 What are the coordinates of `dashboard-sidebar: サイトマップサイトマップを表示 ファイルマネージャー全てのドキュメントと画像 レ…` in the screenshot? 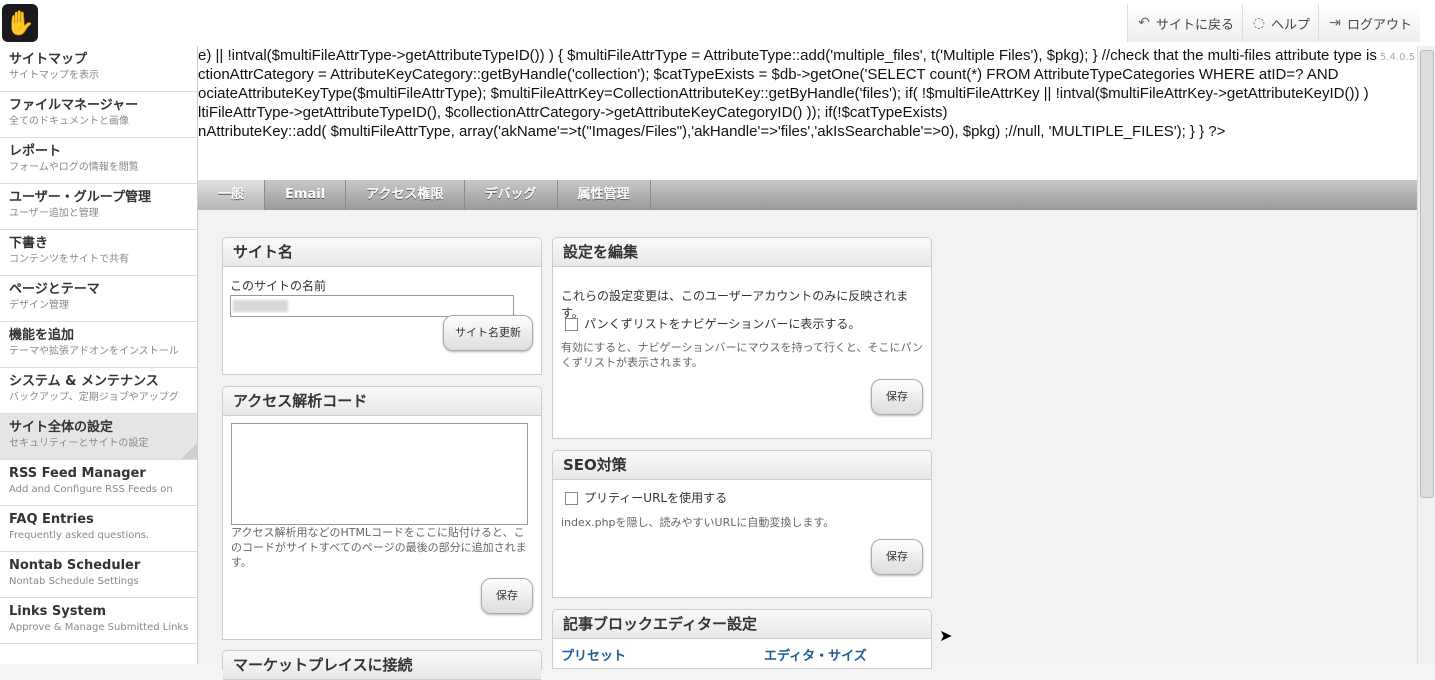 It's located at (99, 355).